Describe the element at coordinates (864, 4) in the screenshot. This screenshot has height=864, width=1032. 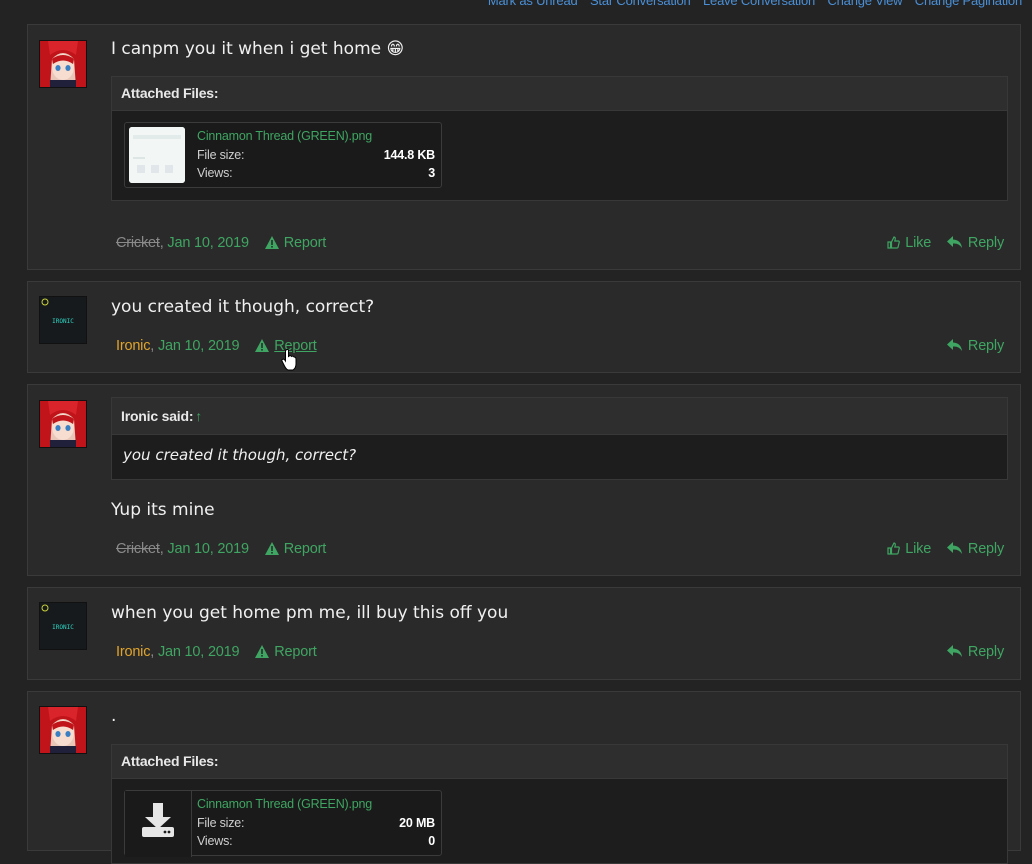
I see `change-view-link: Change View` at that location.